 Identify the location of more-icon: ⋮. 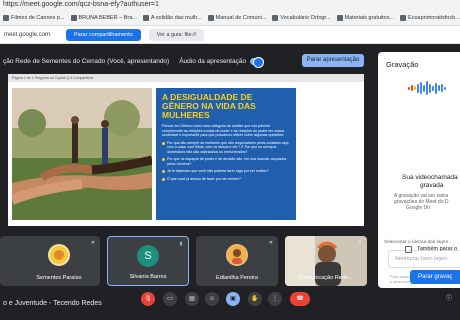
(275, 299).